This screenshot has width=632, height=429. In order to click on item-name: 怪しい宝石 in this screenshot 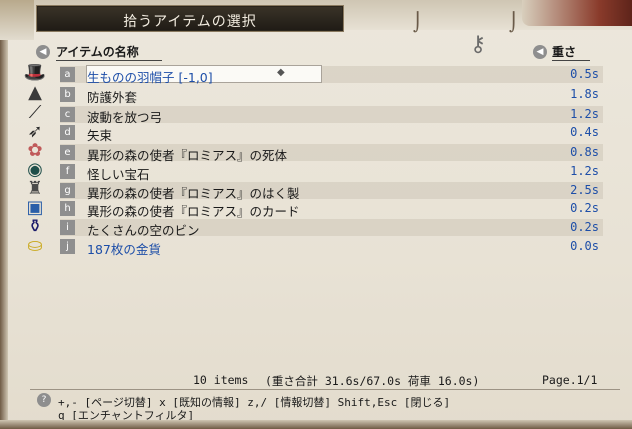, I will do `click(118, 174)`.